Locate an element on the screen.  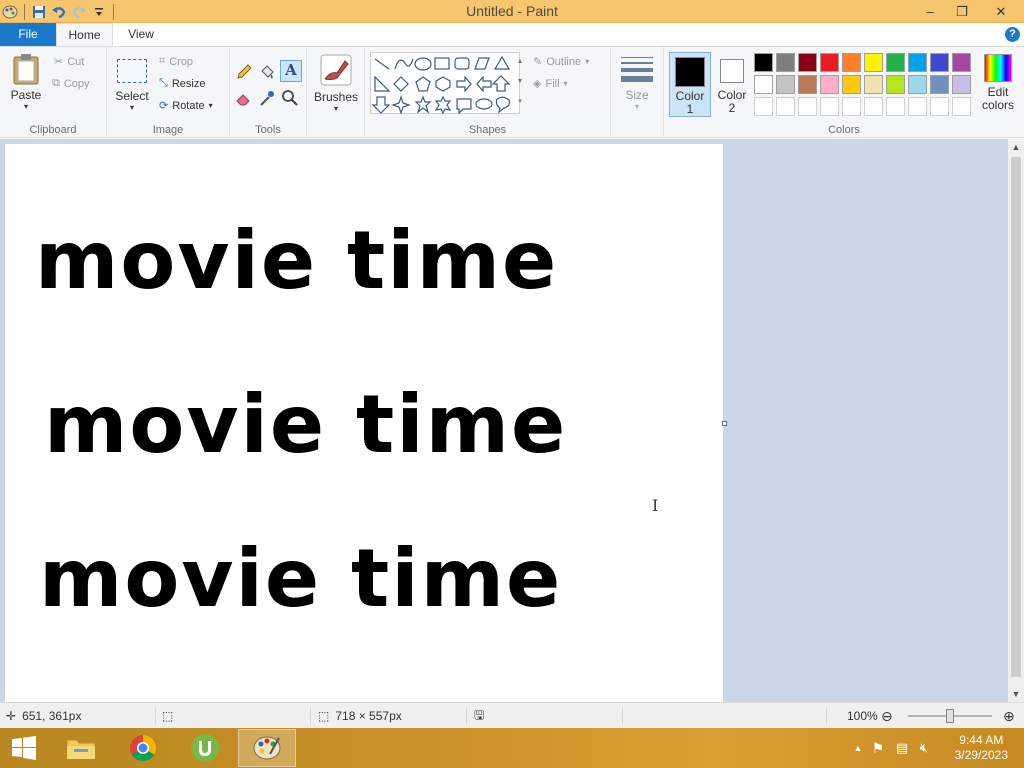
tab-file: File is located at coordinates (28, 34).